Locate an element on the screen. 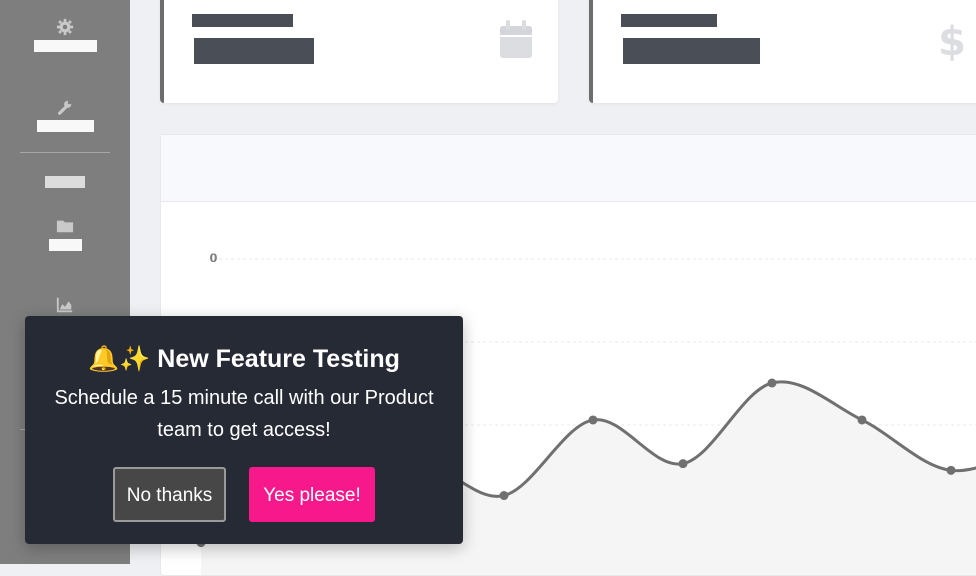 Image resolution: width=976 pixels, height=576 pixels. sidebar-item-settings is located at coordinates (65, 35).